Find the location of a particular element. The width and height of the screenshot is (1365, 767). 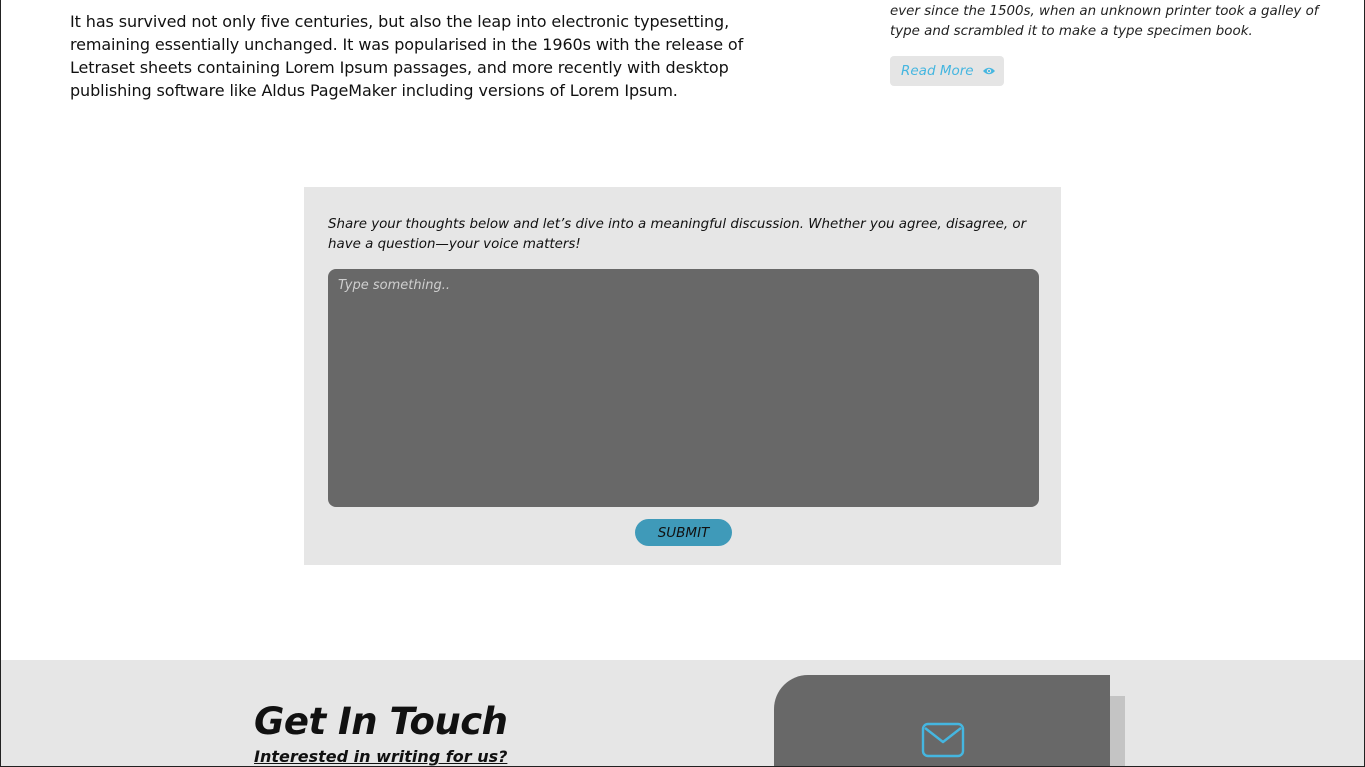

eye-icon is located at coordinates (988, 71).